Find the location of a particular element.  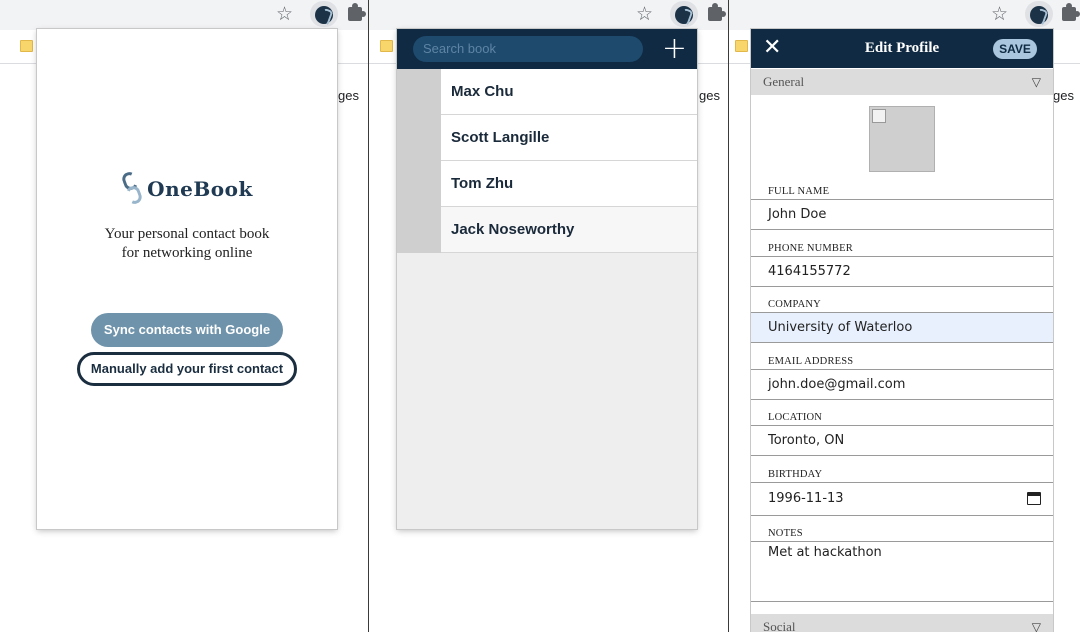

onebook-logo: OneBook is located at coordinates (187, 188).